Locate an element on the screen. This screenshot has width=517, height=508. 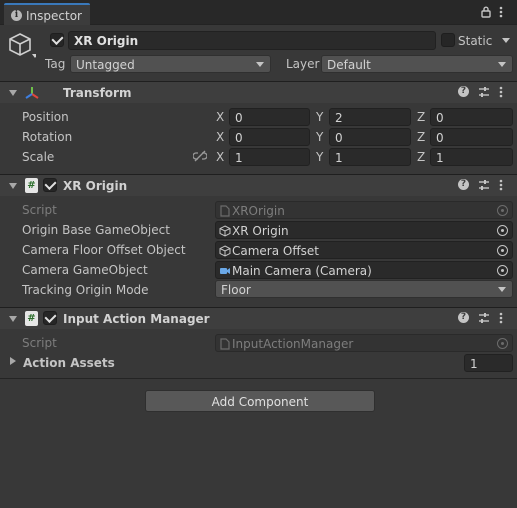
camera-gameobject-field: Main Camera (Camera) is located at coordinates (364, 270).